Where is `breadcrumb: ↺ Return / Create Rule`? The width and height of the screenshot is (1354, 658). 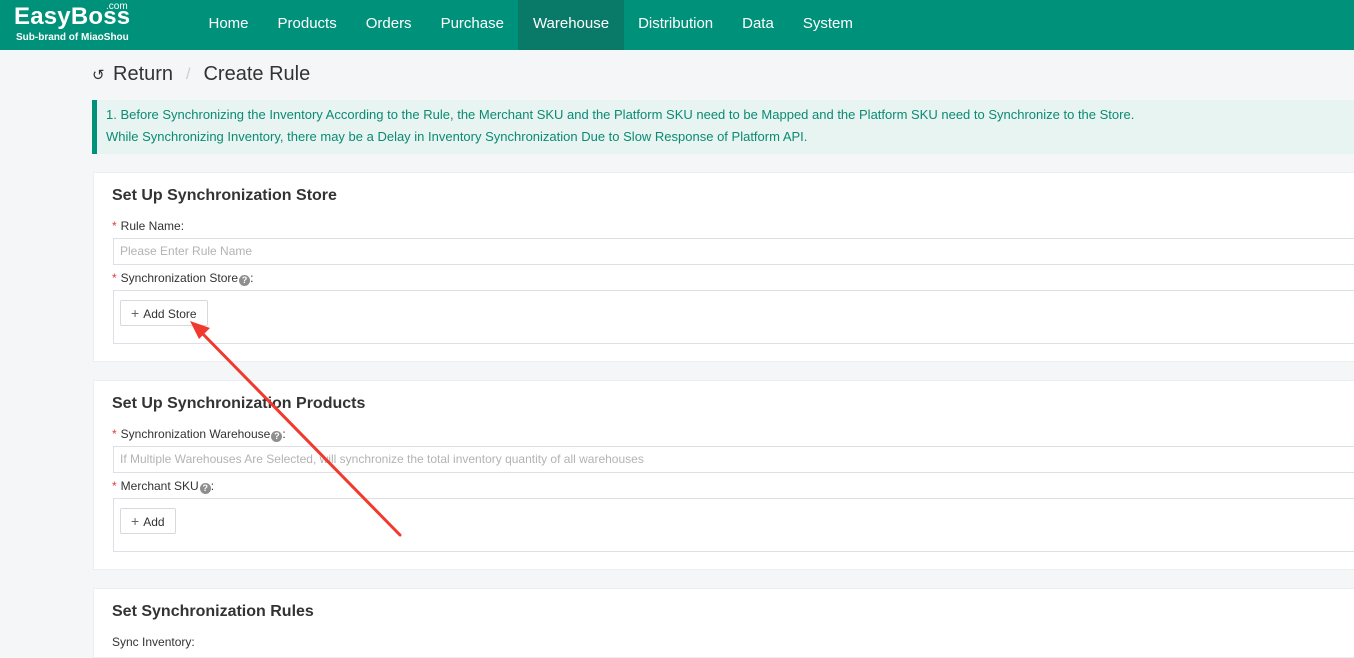
breadcrumb: ↺ Return / Create Rule is located at coordinates (201, 74).